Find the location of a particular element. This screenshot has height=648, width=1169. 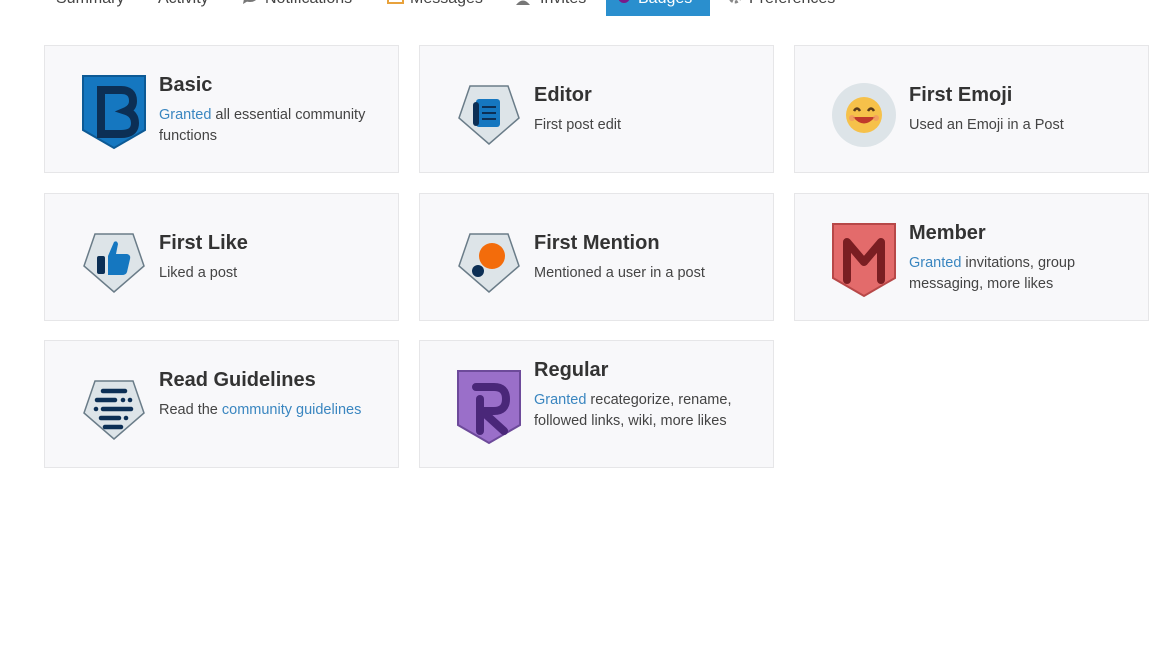

user-plus-icon is located at coordinates (525, 5).